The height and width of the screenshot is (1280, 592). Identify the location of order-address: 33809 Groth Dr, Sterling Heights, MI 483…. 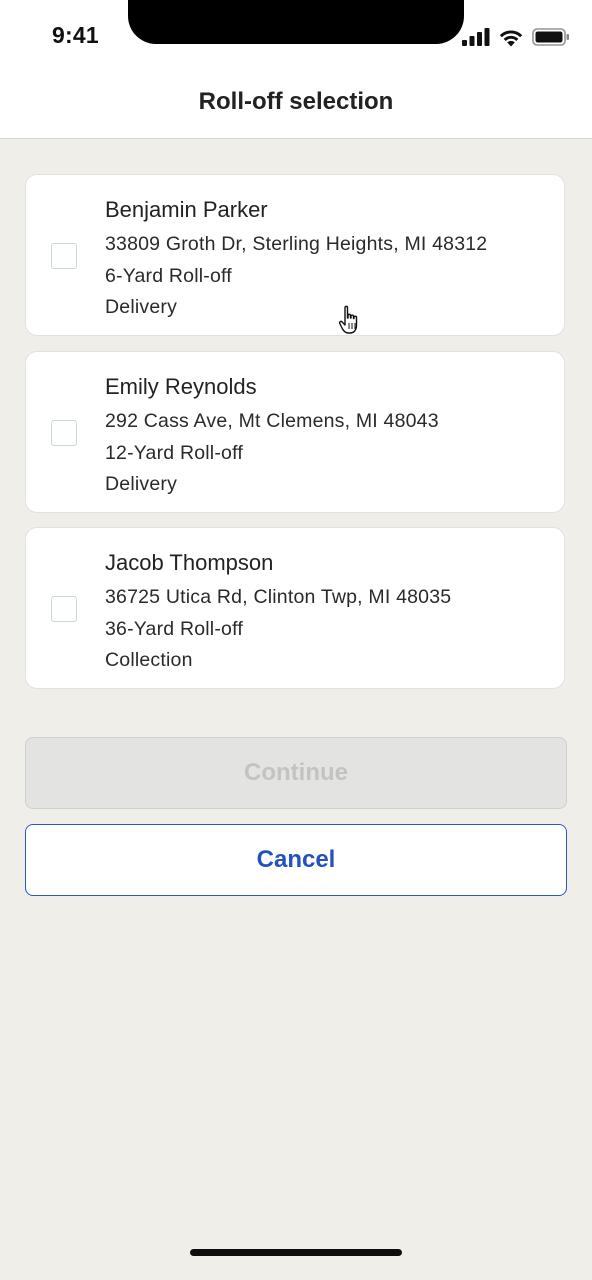
(296, 244).